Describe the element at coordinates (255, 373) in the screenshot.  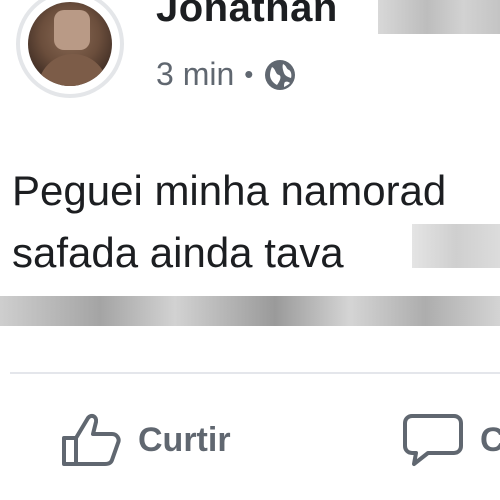
I see `actions-divider` at that location.